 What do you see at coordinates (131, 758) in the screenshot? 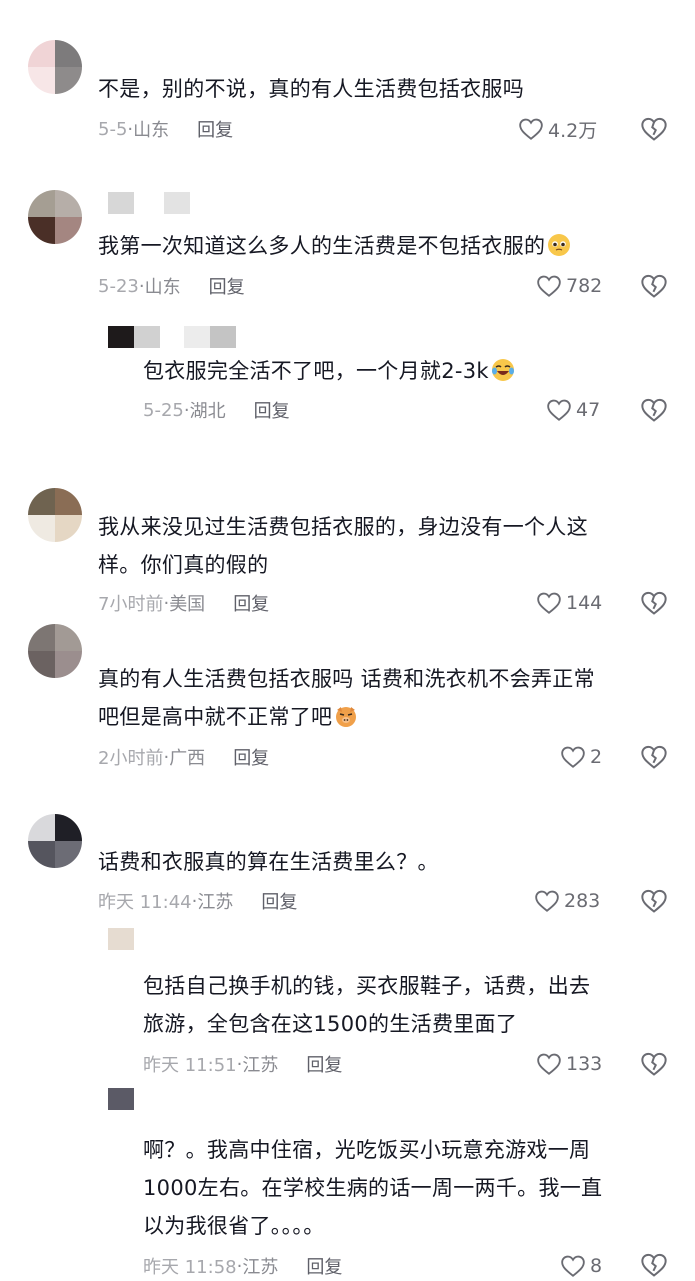
I see `comment-date: 2小时前` at bounding box center [131, 758].